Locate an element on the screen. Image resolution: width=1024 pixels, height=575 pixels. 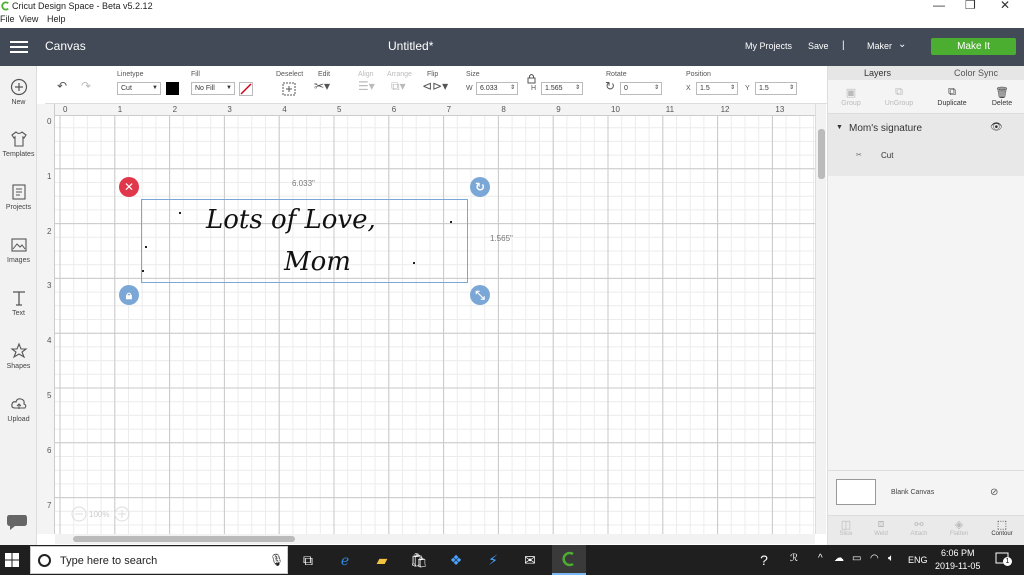
taskbar-search: Type here to search 🎙︎ is located at coordinates (159, 560).